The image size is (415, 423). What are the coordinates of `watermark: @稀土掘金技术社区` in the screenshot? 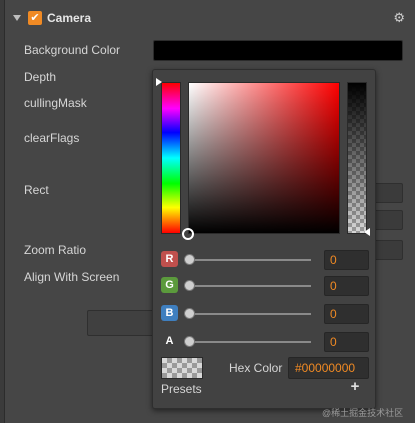 It's located at (363, 413).